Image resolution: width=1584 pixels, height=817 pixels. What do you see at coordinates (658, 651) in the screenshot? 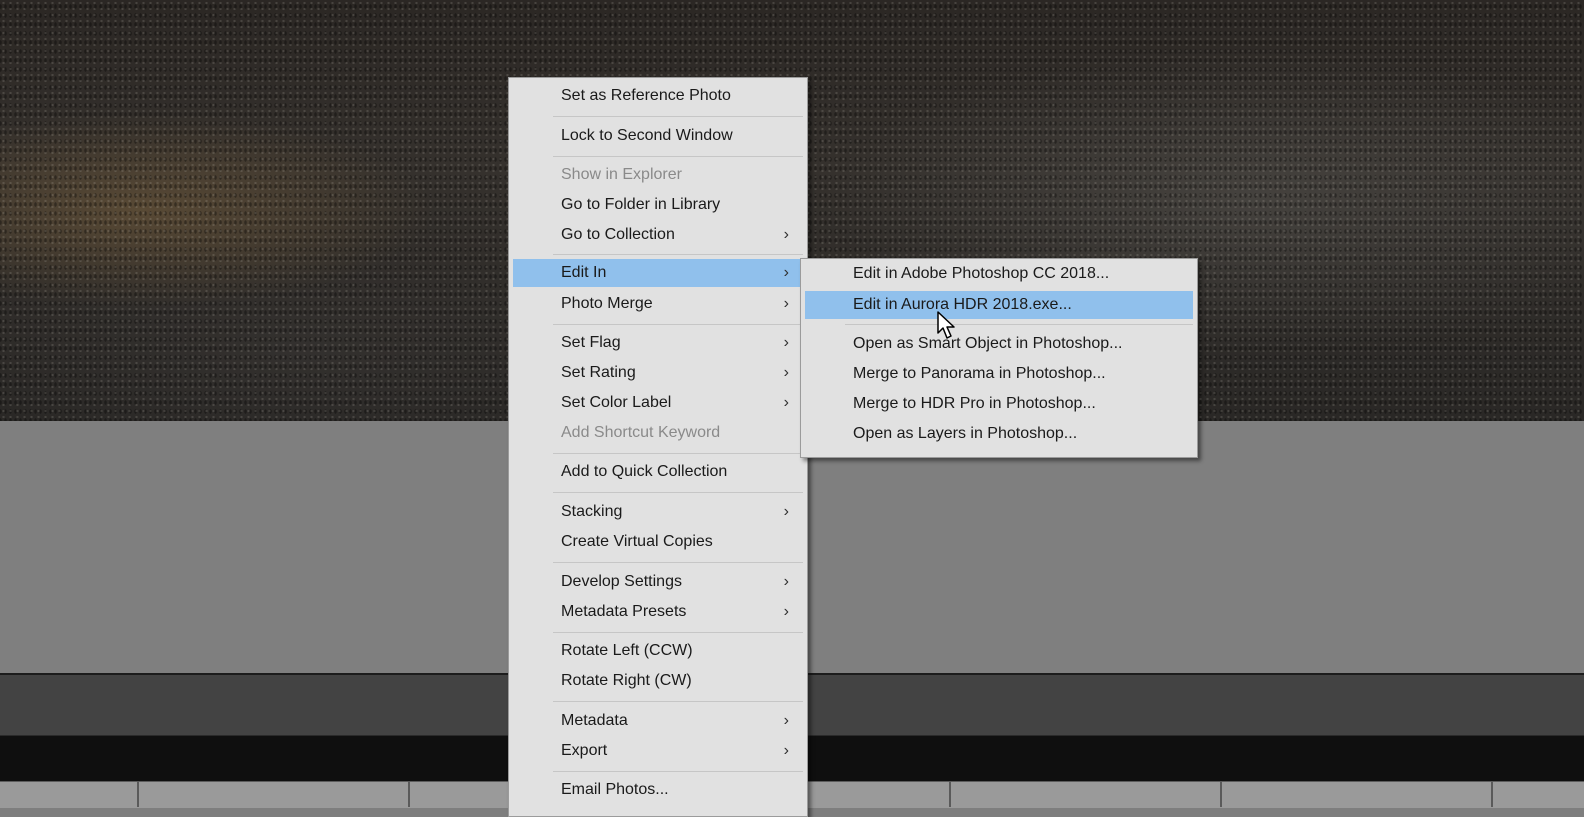
I see `menu-item-rotate-left: Rotate Left (CCW)` at bounding box center [658, 651].